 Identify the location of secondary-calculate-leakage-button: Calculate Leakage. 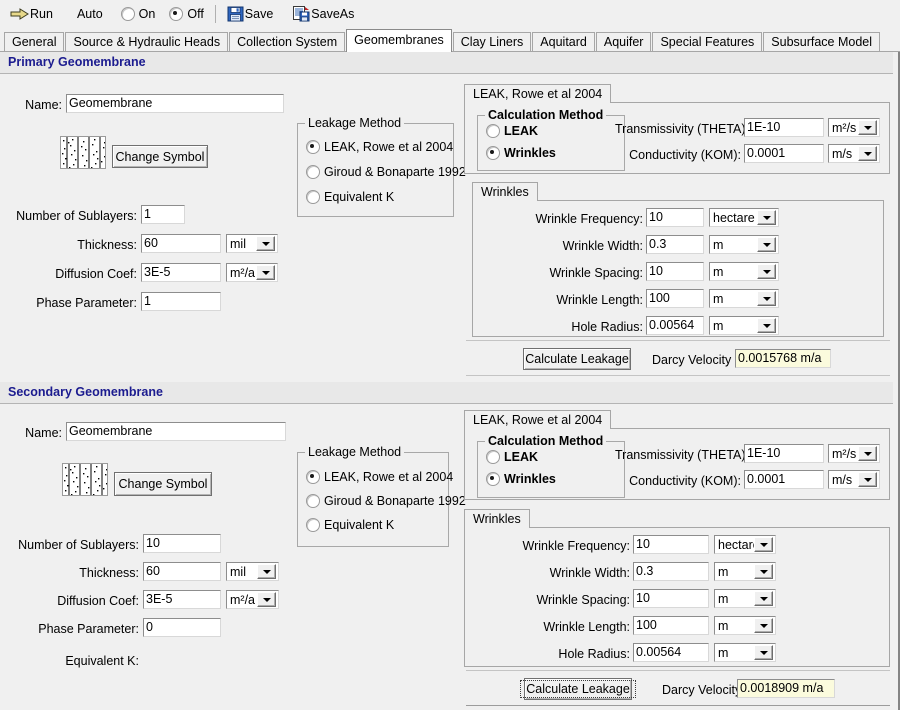
(578, 689).